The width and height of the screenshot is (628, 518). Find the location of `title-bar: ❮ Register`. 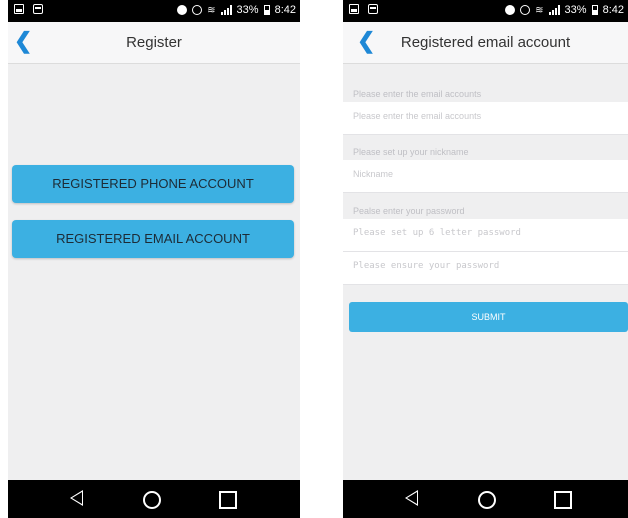

title-bar: ❮ Register is located at coordinates (154, 43).